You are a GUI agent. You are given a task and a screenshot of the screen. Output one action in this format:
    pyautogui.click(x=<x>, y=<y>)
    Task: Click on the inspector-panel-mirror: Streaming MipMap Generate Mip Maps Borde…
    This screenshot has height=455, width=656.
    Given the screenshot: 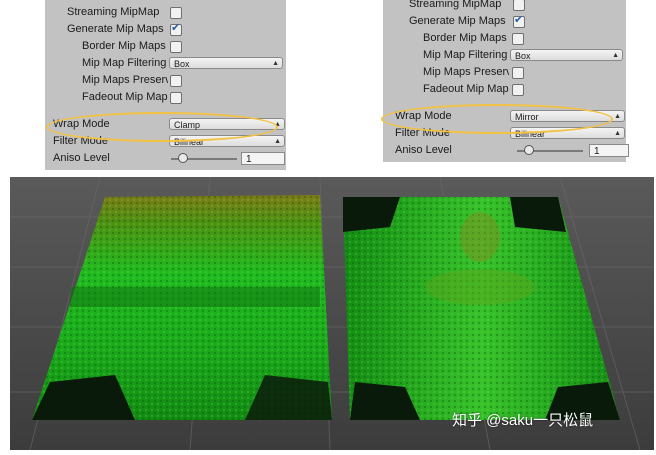 What is the action you would take?
    pyautogui.click(x=505, y=81)
    